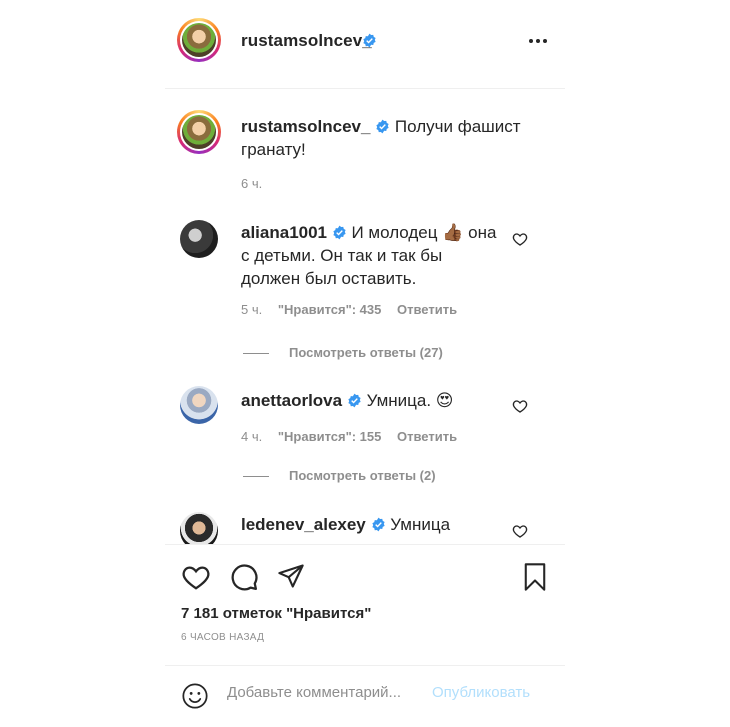  Describe the element at coordinates (199, 40) in the screenshot. I see `author-avatar` at that location.